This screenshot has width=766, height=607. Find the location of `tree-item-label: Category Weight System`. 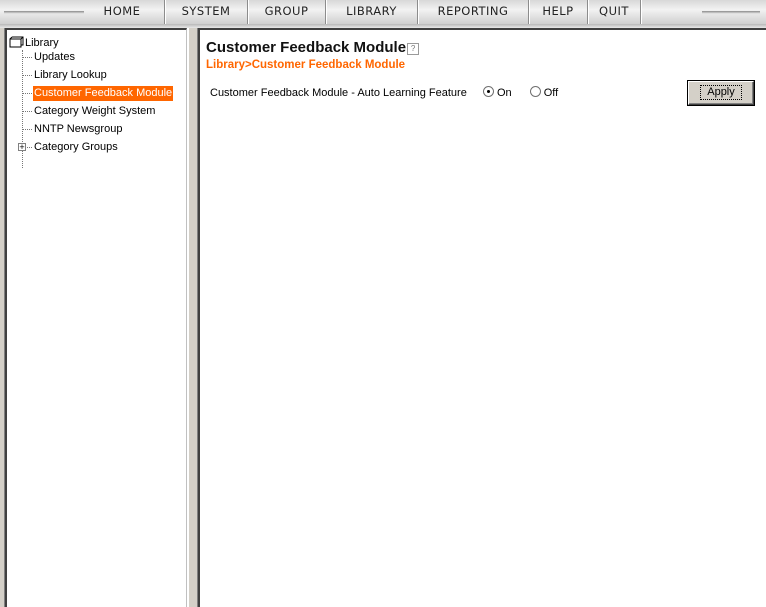

tree-item-label: Category Weight System is located at coordinates (95, 111).